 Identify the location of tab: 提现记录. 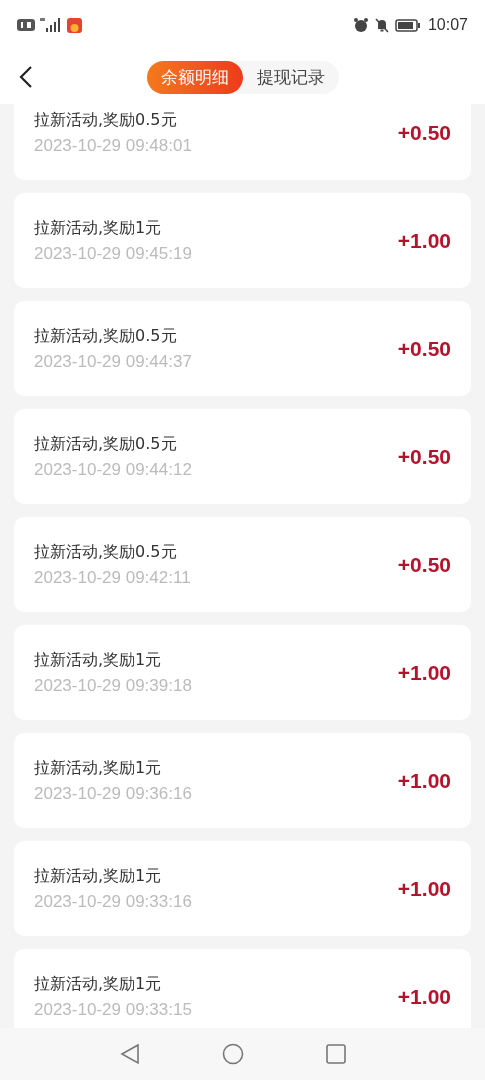
(290, 77).